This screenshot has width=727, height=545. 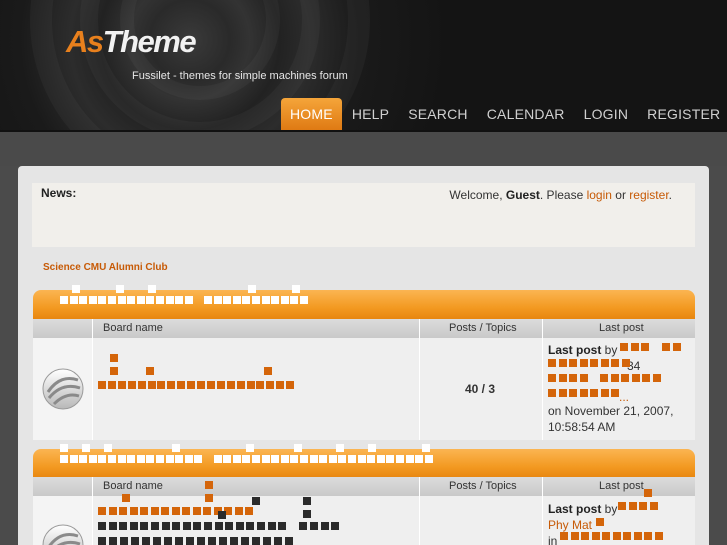 I want to click on site-logo: AsTheme, so click(x=131, y=41).